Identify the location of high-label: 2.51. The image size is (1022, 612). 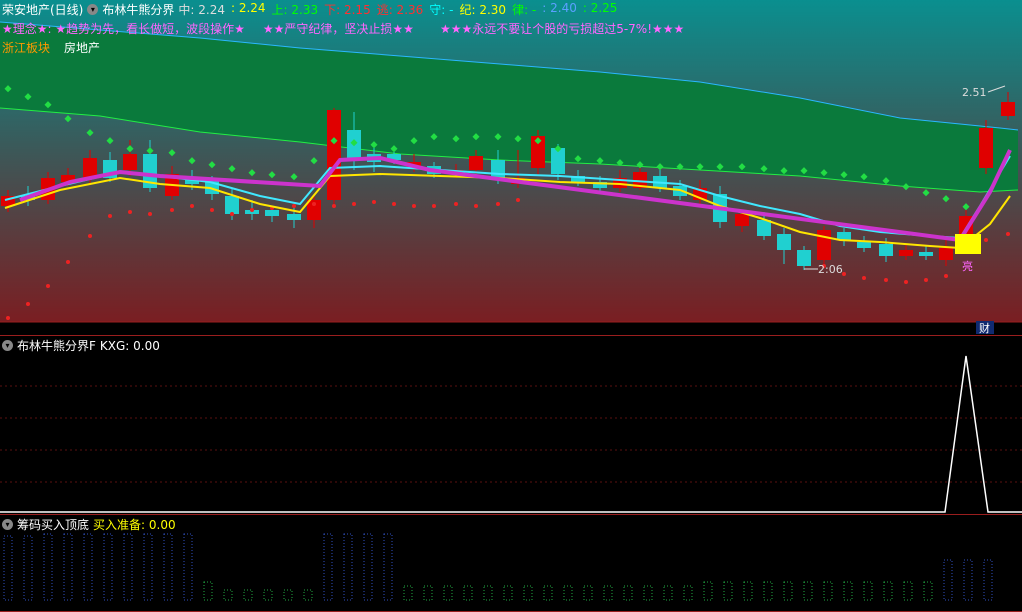
(974, 92).